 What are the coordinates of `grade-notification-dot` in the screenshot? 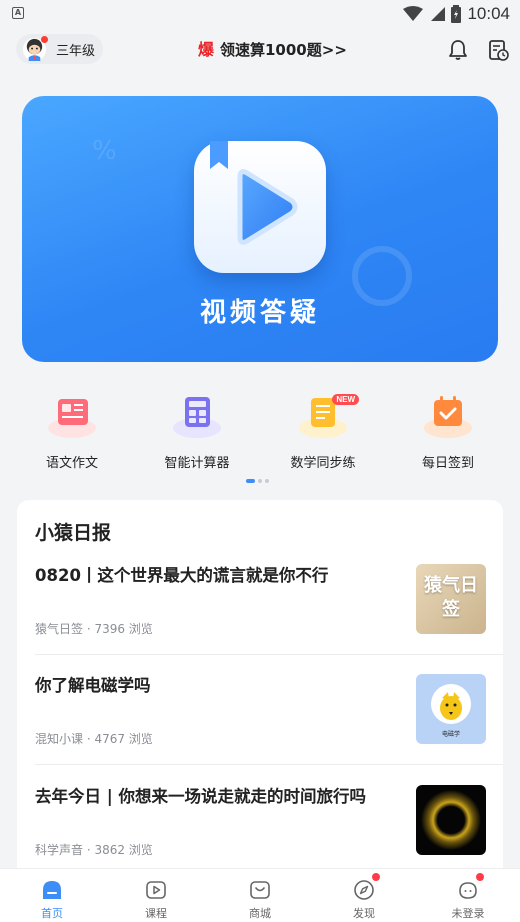 It's located at (44, 39).